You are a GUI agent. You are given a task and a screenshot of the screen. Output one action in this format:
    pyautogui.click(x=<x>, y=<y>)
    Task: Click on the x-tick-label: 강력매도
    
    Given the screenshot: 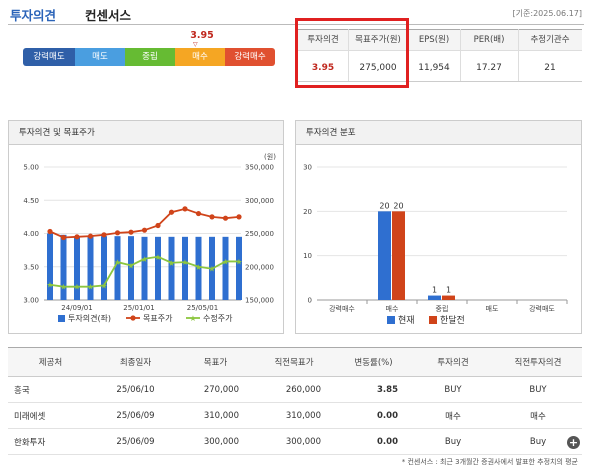 What is the action you would take?
    pyautogui.click(x=542, y=308)
    